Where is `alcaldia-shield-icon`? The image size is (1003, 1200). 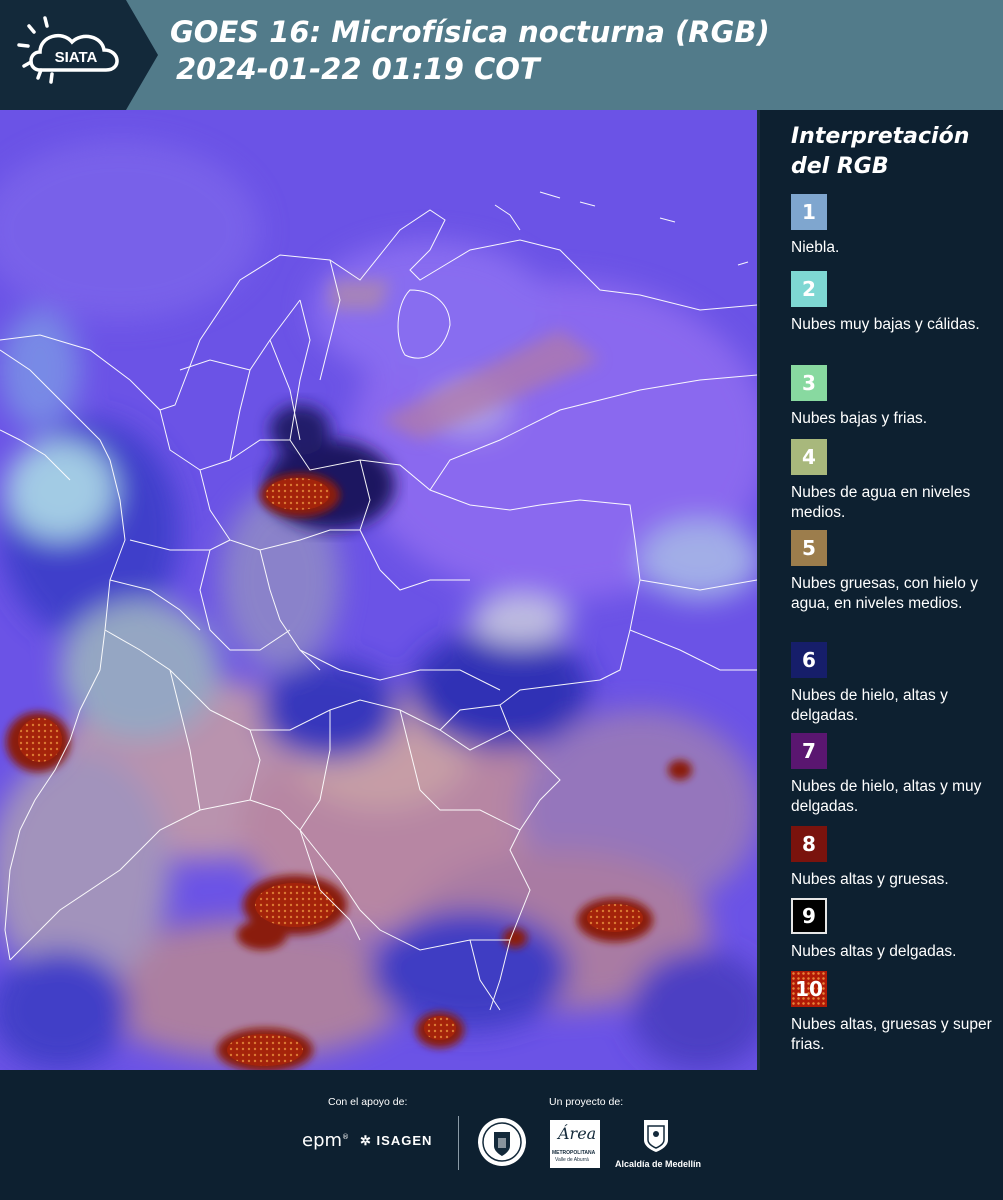
alcaldia-shield-icon is located at coordinates (656, 1136).